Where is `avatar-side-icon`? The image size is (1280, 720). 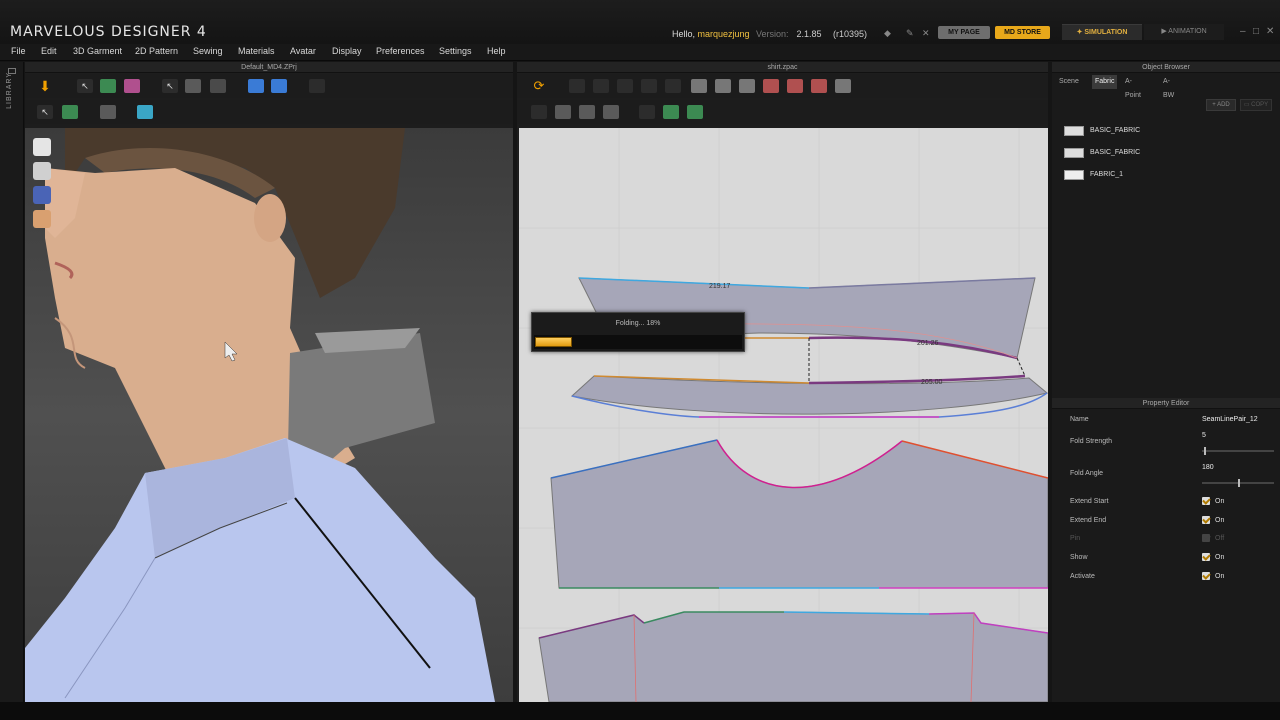 avatar-side-icon is located at coordinates (42, 171).